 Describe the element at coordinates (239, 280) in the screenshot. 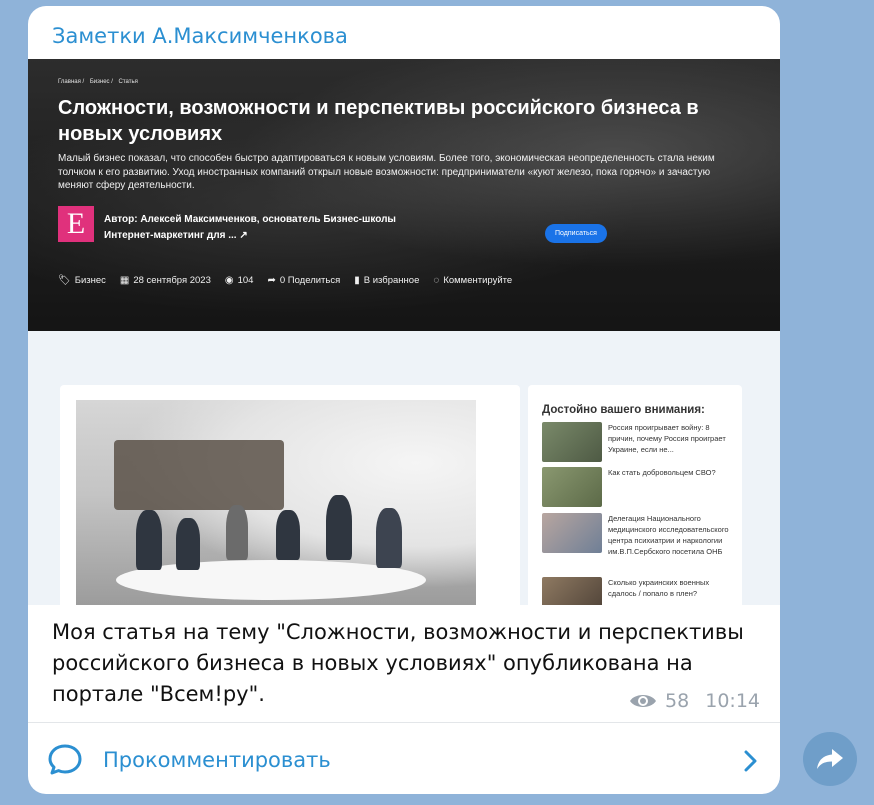

I see `meta-views: ◉ 104` at that location.